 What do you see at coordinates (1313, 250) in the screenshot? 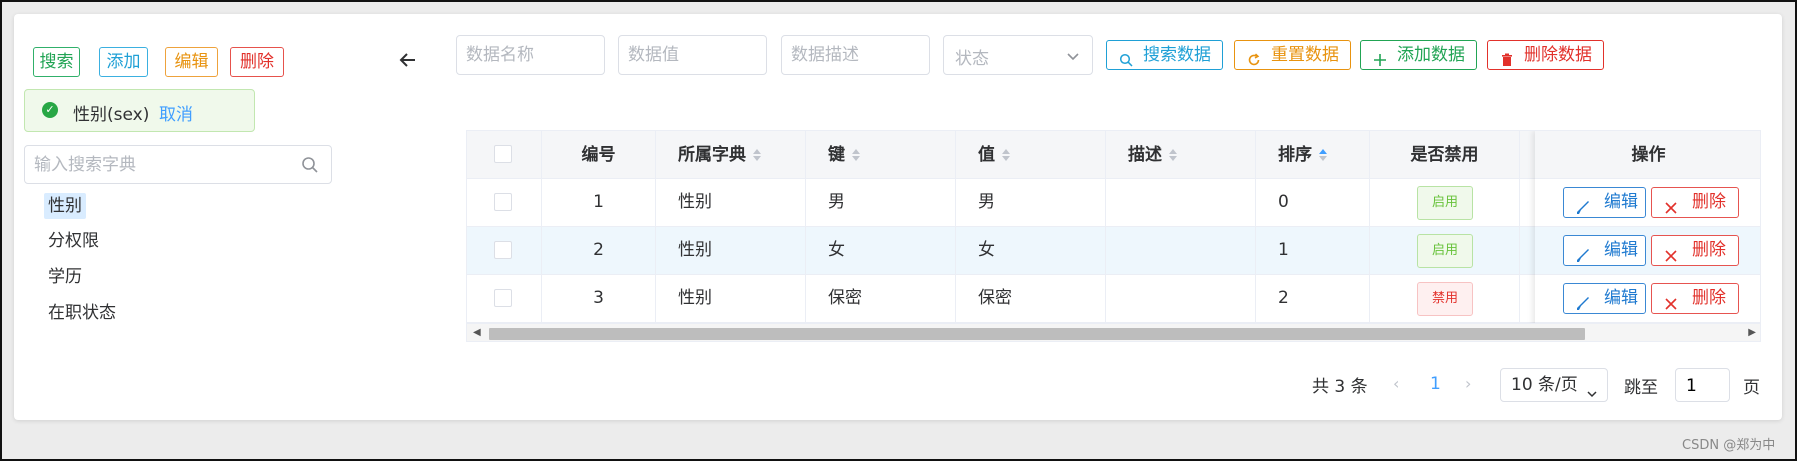
I see `cell-sort: 1` at bounding box center [1313, 250].